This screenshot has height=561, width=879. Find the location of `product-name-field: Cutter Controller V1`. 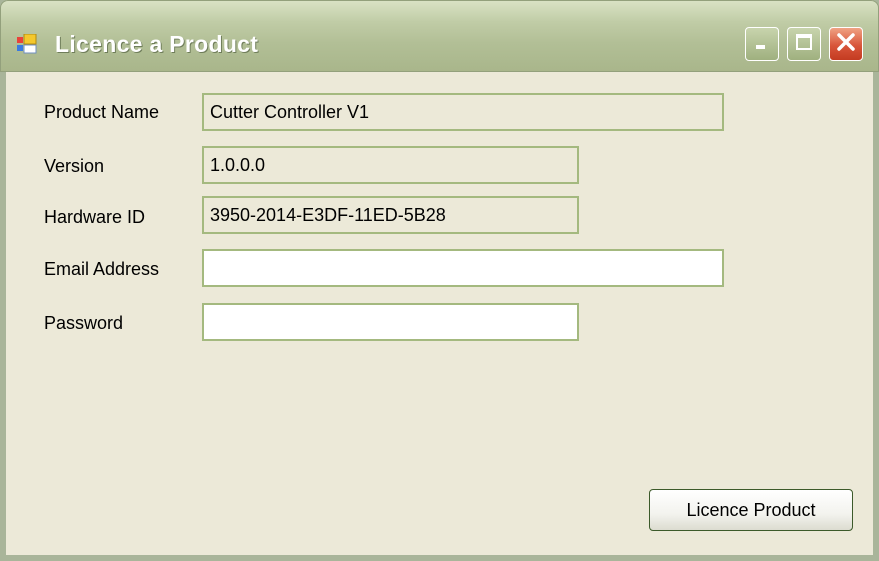

product-name-field: Cutter Controller V1 is located at coordinates (463, 112).